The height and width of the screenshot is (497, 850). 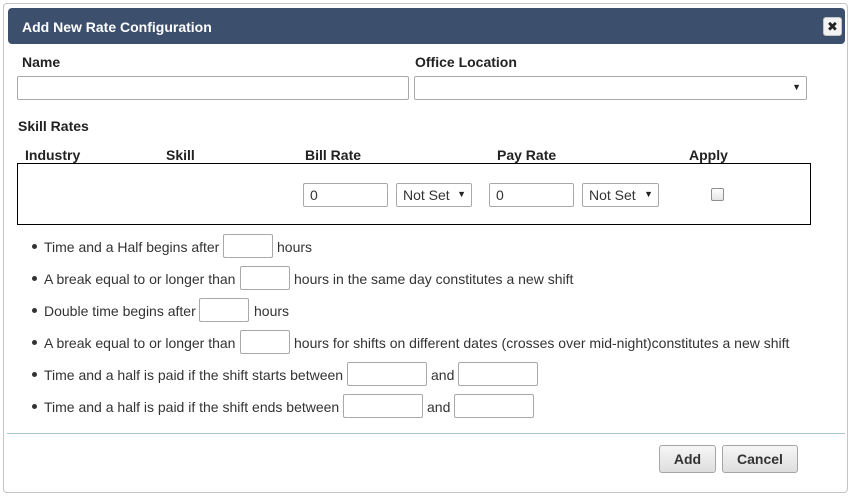 What do you see at coordinates (213, 88) in the screenshot?
I see `name-input` at bounding box center [213, 88].